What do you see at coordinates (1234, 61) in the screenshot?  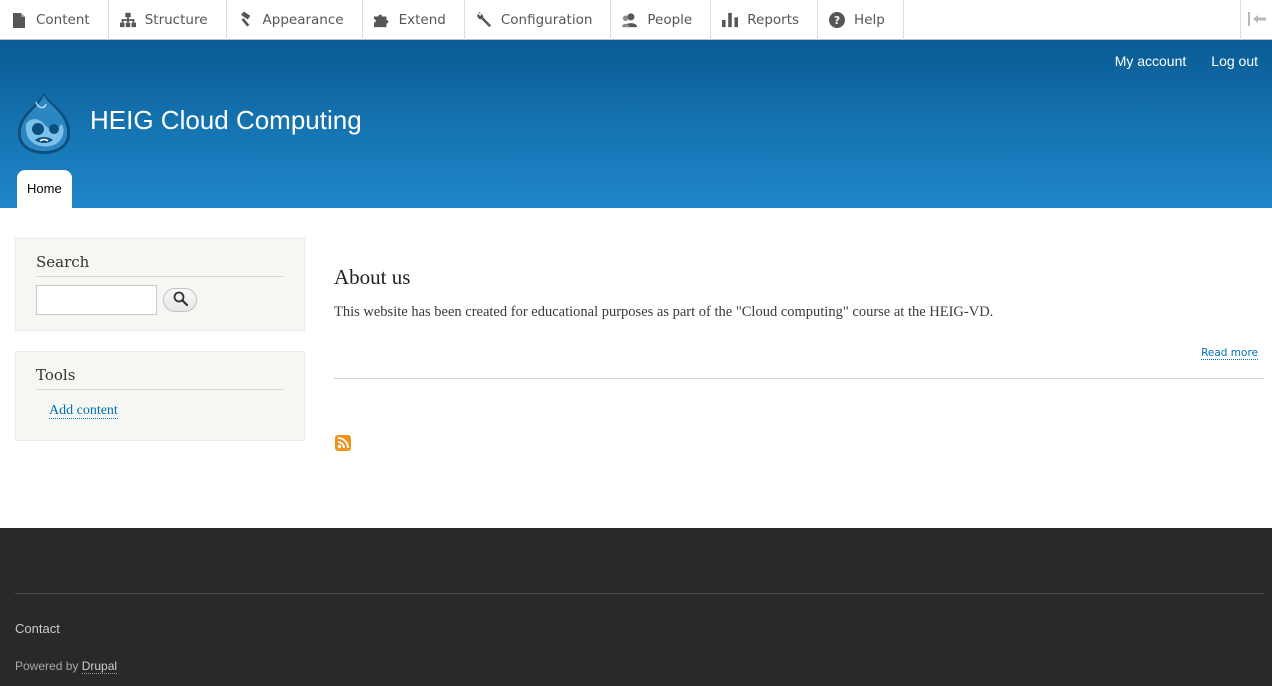 I see `log-out-link: Log out` at bounding box center [1234, 61].